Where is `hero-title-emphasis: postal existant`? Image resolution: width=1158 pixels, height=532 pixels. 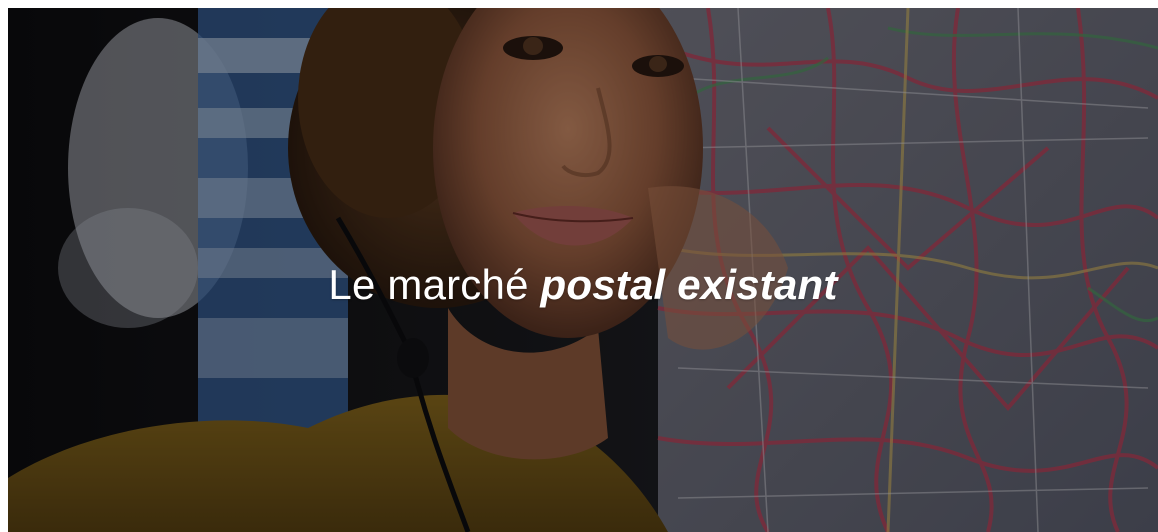
hero-title-emphasis: postal existant is located at coordinates (689, 284).